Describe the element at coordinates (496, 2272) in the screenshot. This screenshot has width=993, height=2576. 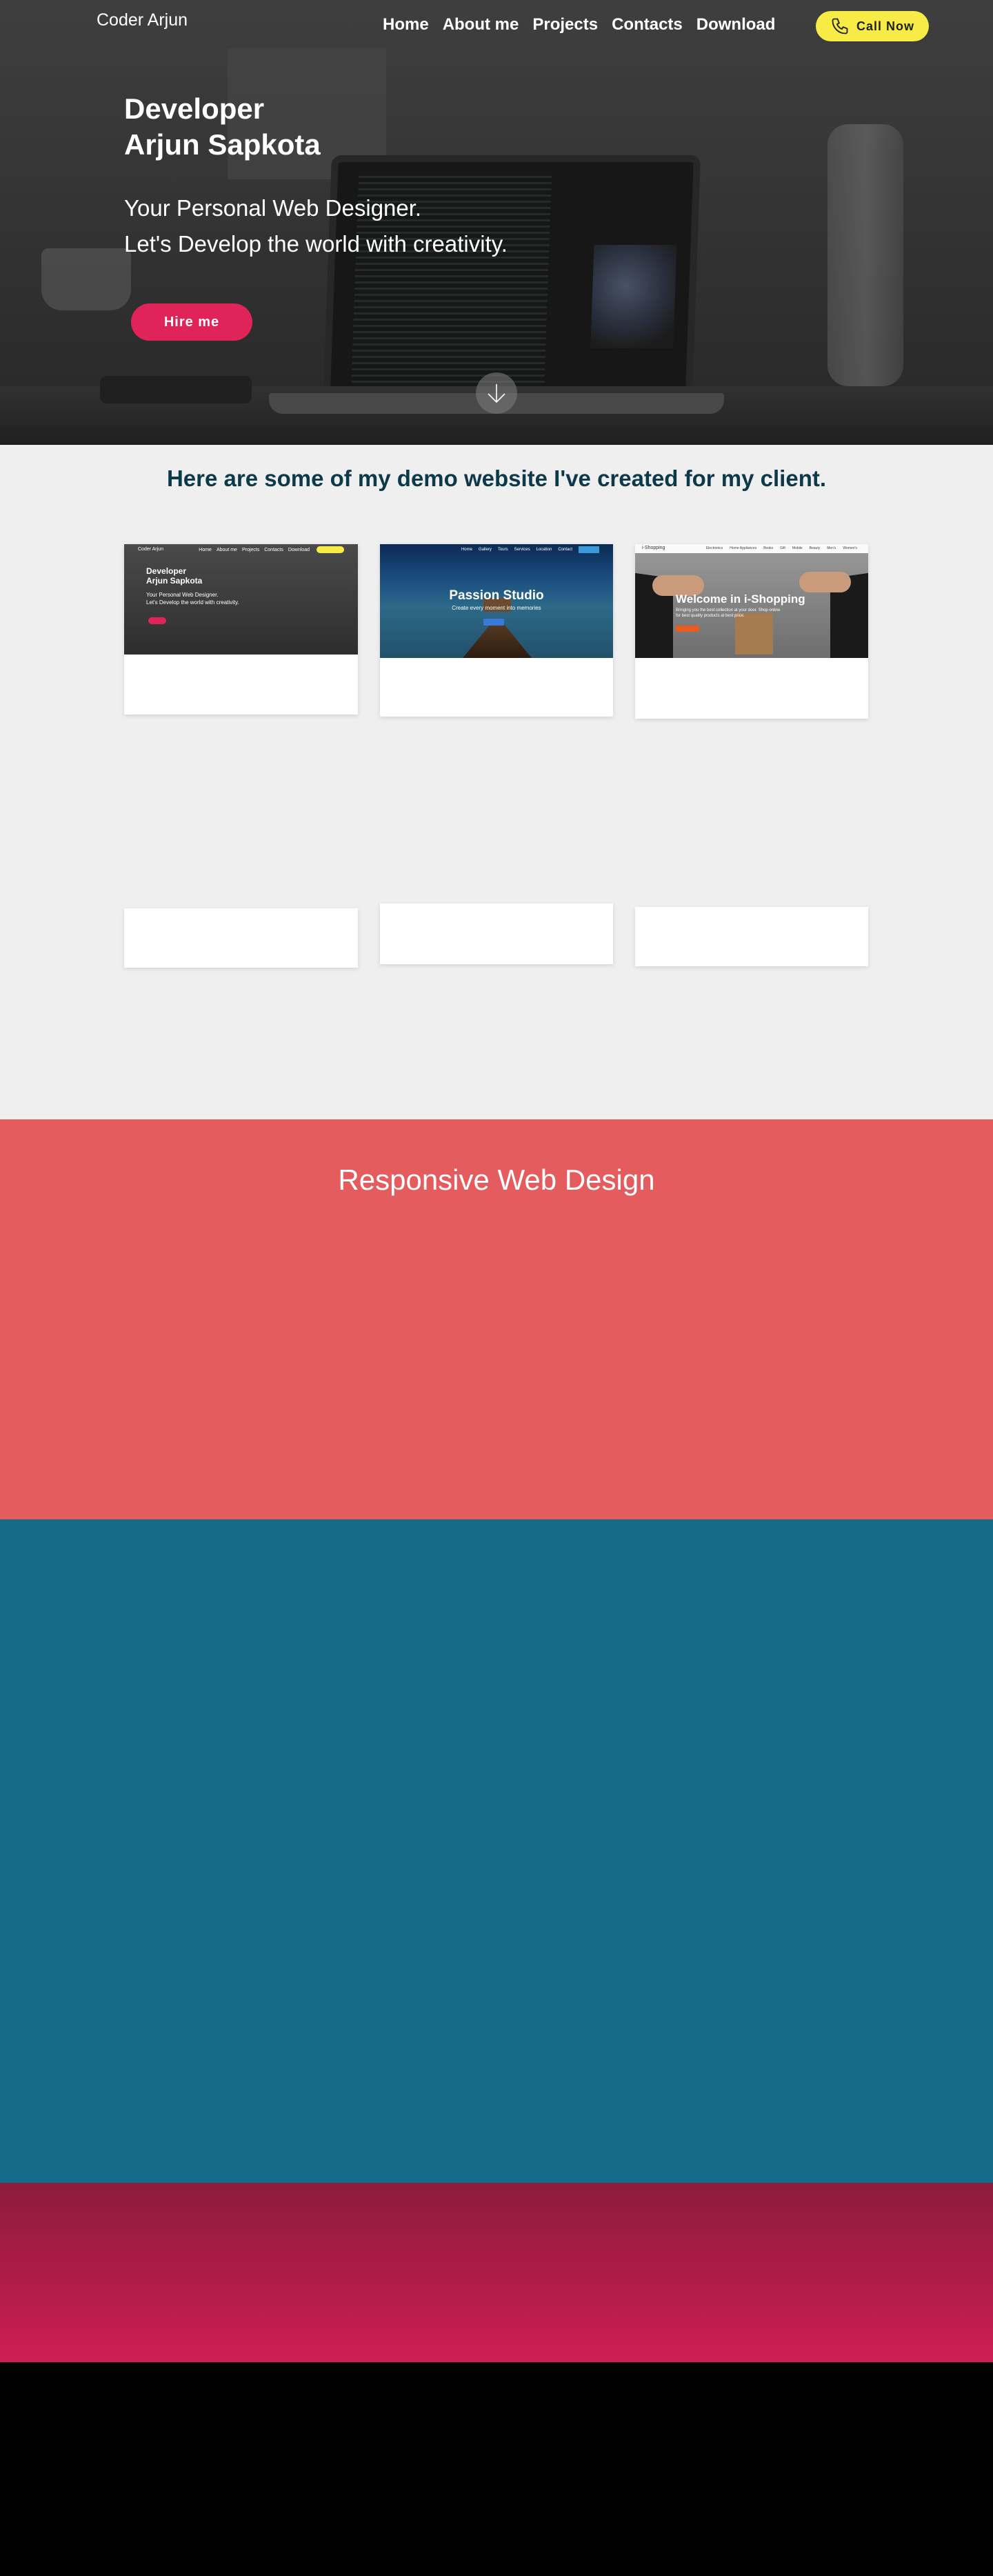
I see `gradient-section` at that location.